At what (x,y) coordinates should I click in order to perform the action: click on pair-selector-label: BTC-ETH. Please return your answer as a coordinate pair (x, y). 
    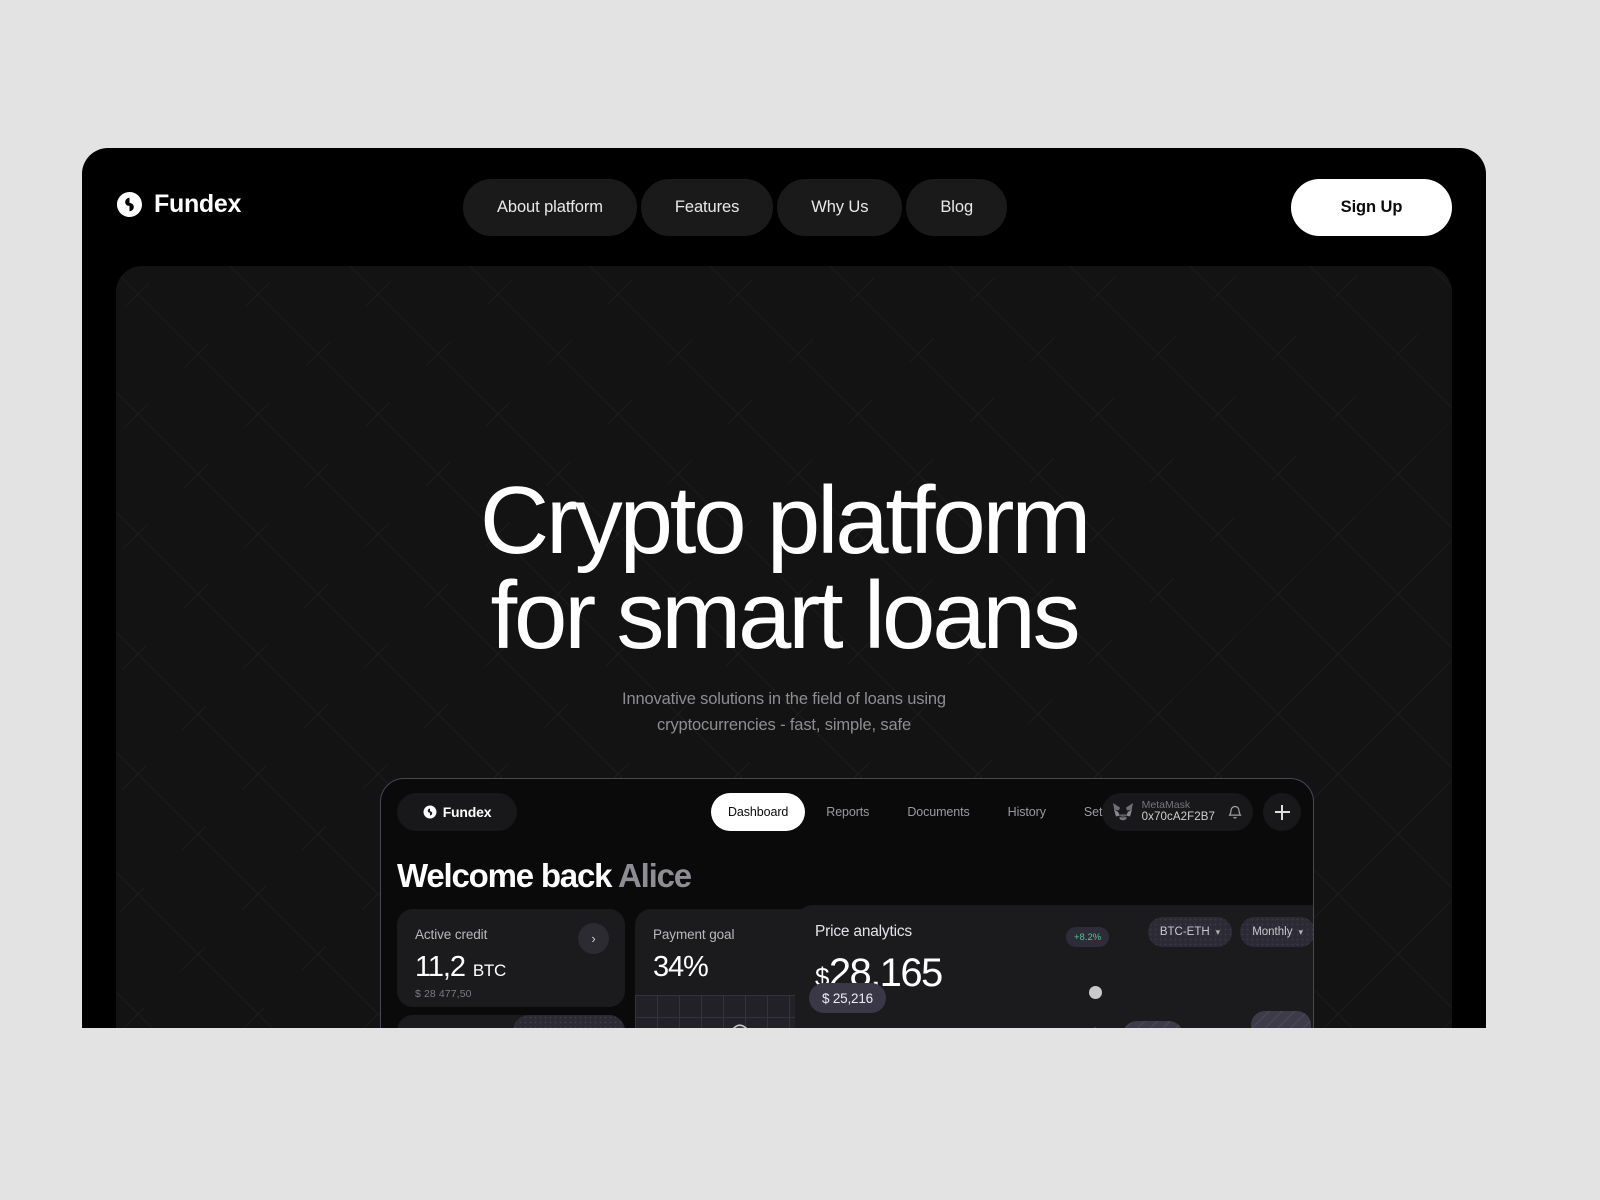
    Looking at the image, I should click on (1184, 932).